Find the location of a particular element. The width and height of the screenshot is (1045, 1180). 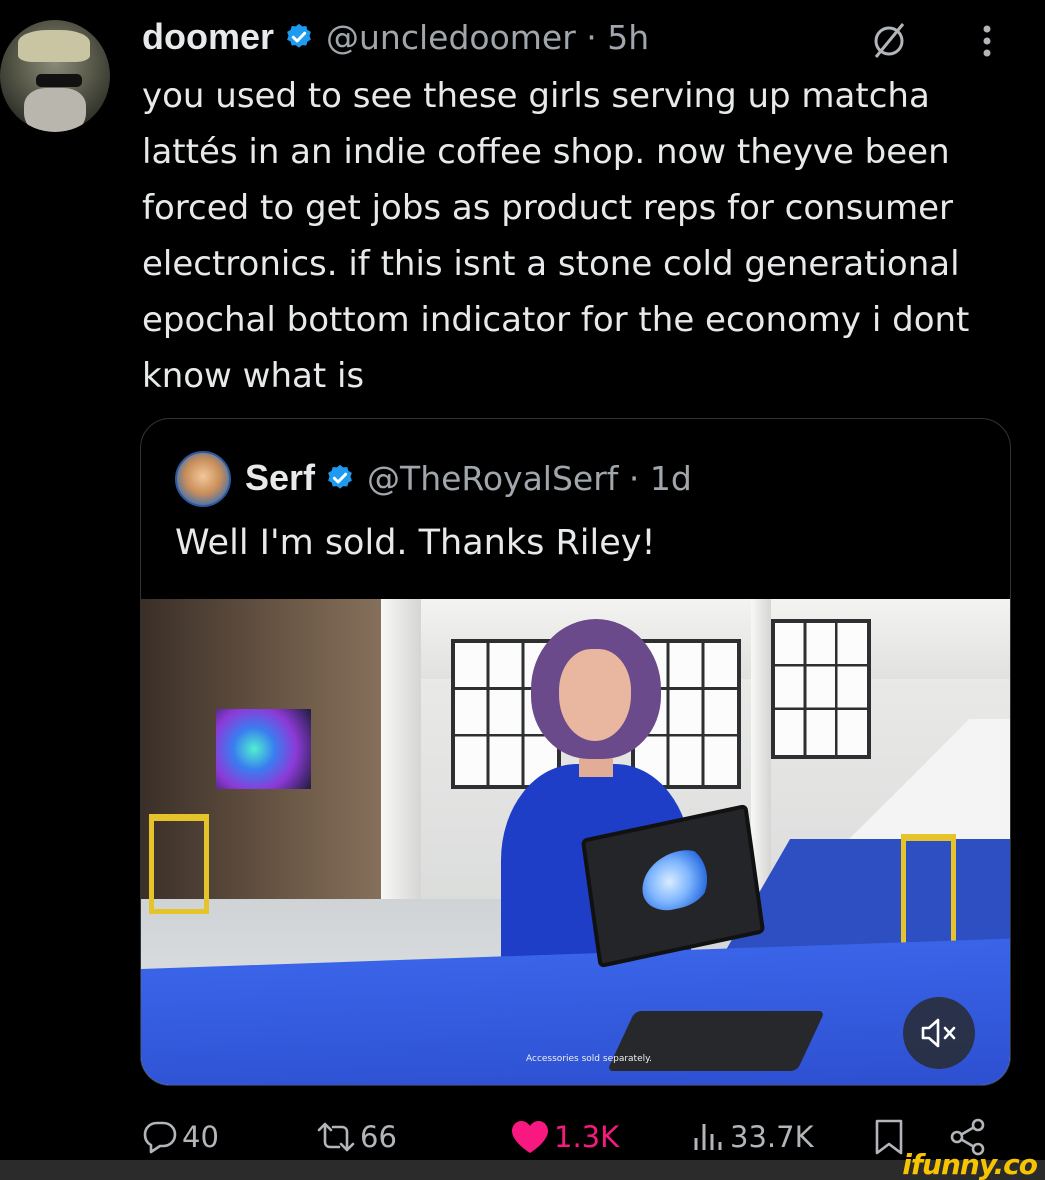

quote-header: Serf @TheRoyalSerf · 1d is located at coordinates (468, 478).